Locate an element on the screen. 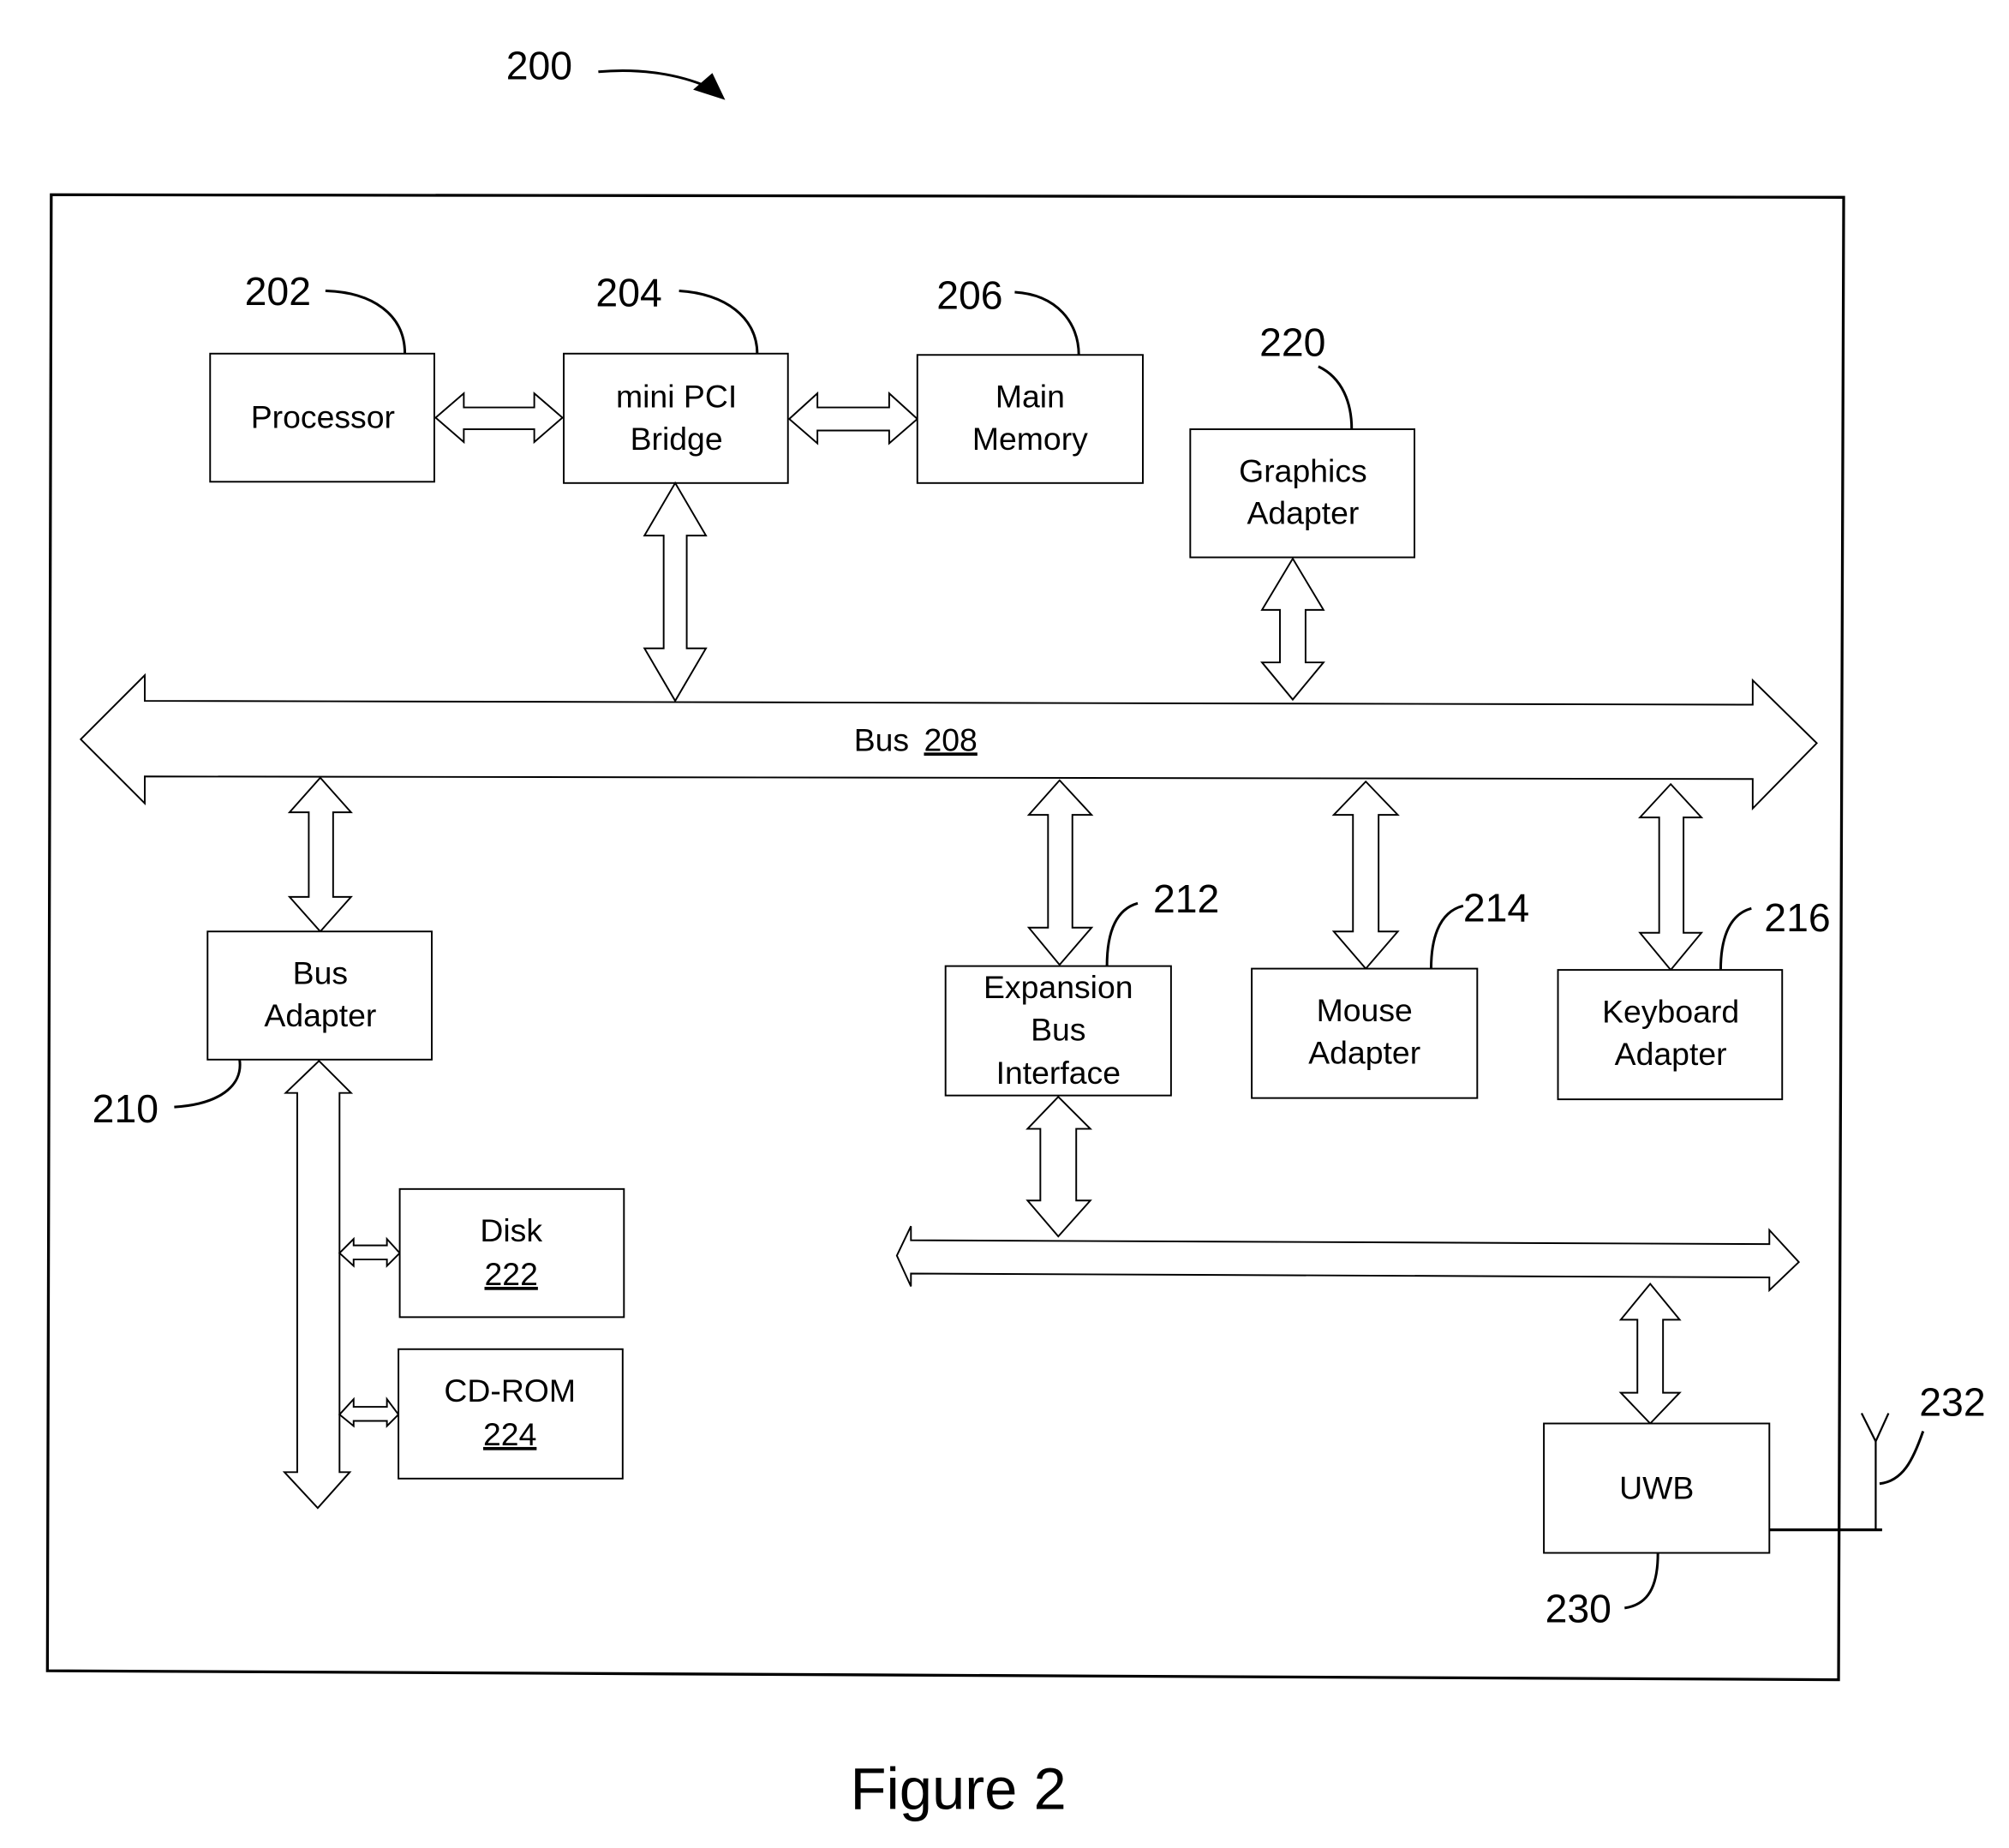  processor-bridge-arrow is located at coordinates (499, 418).